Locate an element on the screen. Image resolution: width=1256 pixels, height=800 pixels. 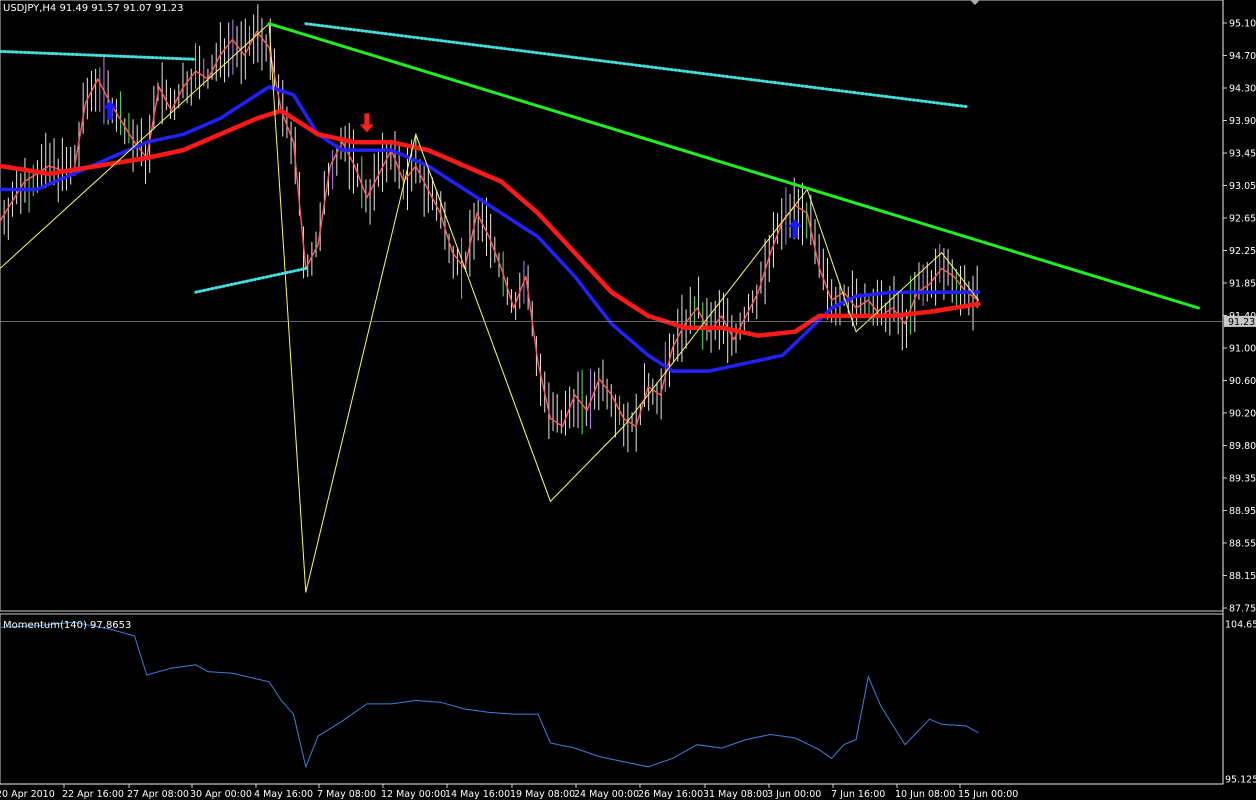
price-tick-label: 95.10 is located at coordinates (1242, 24).